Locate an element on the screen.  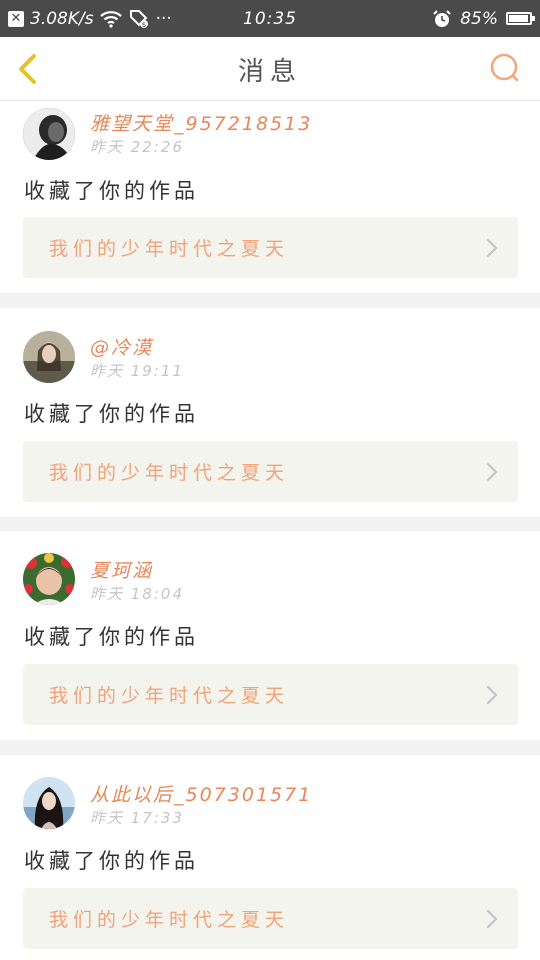
search-icon is located at coordinates (504, 67).